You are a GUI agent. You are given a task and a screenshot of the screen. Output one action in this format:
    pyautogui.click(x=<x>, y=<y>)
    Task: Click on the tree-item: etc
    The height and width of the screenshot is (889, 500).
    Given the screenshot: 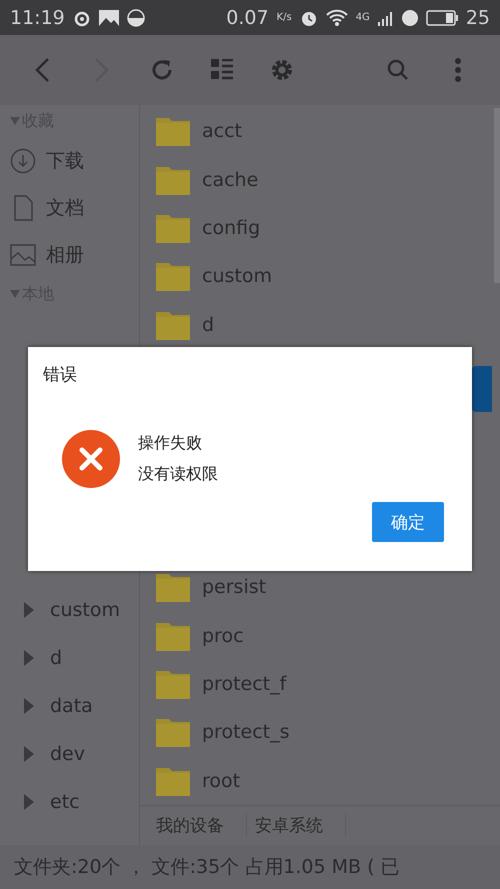 What is the action you would take?
    pyautogui.click(x=69, y=802)
    